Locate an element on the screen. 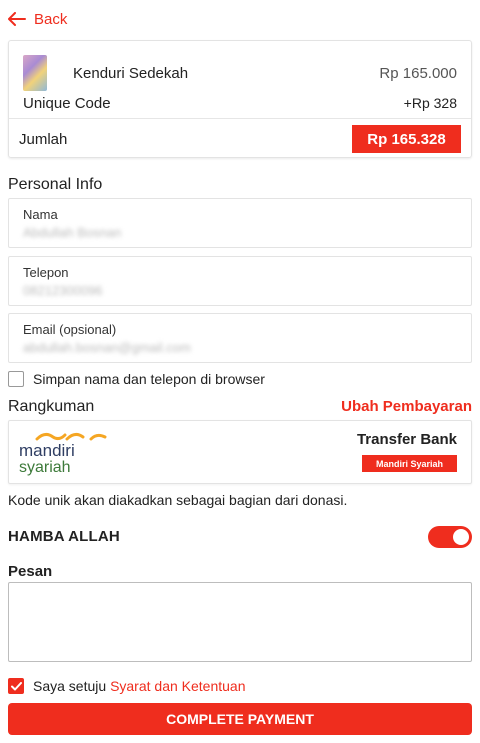 This screenshot has width=480, height=743. anonymous-toggle is located at coordinates (450, 537).